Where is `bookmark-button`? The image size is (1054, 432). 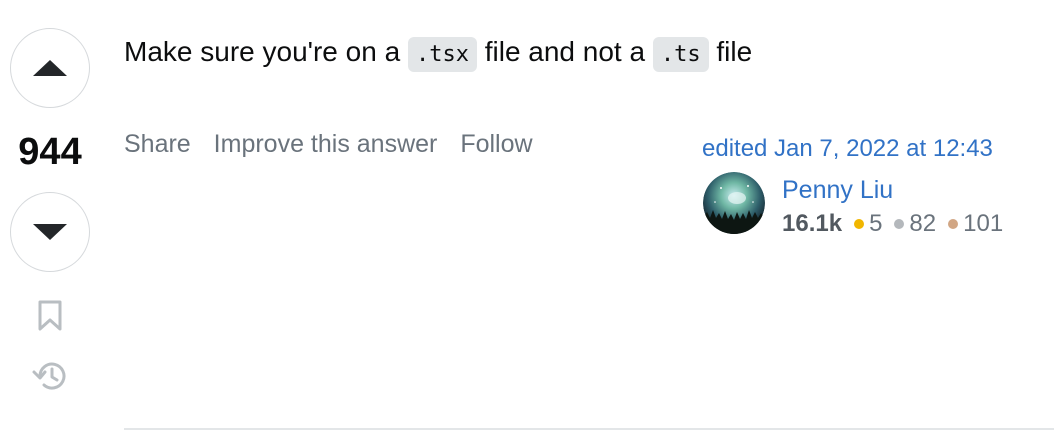 bookmark-button is located at coordinates (50, 316).